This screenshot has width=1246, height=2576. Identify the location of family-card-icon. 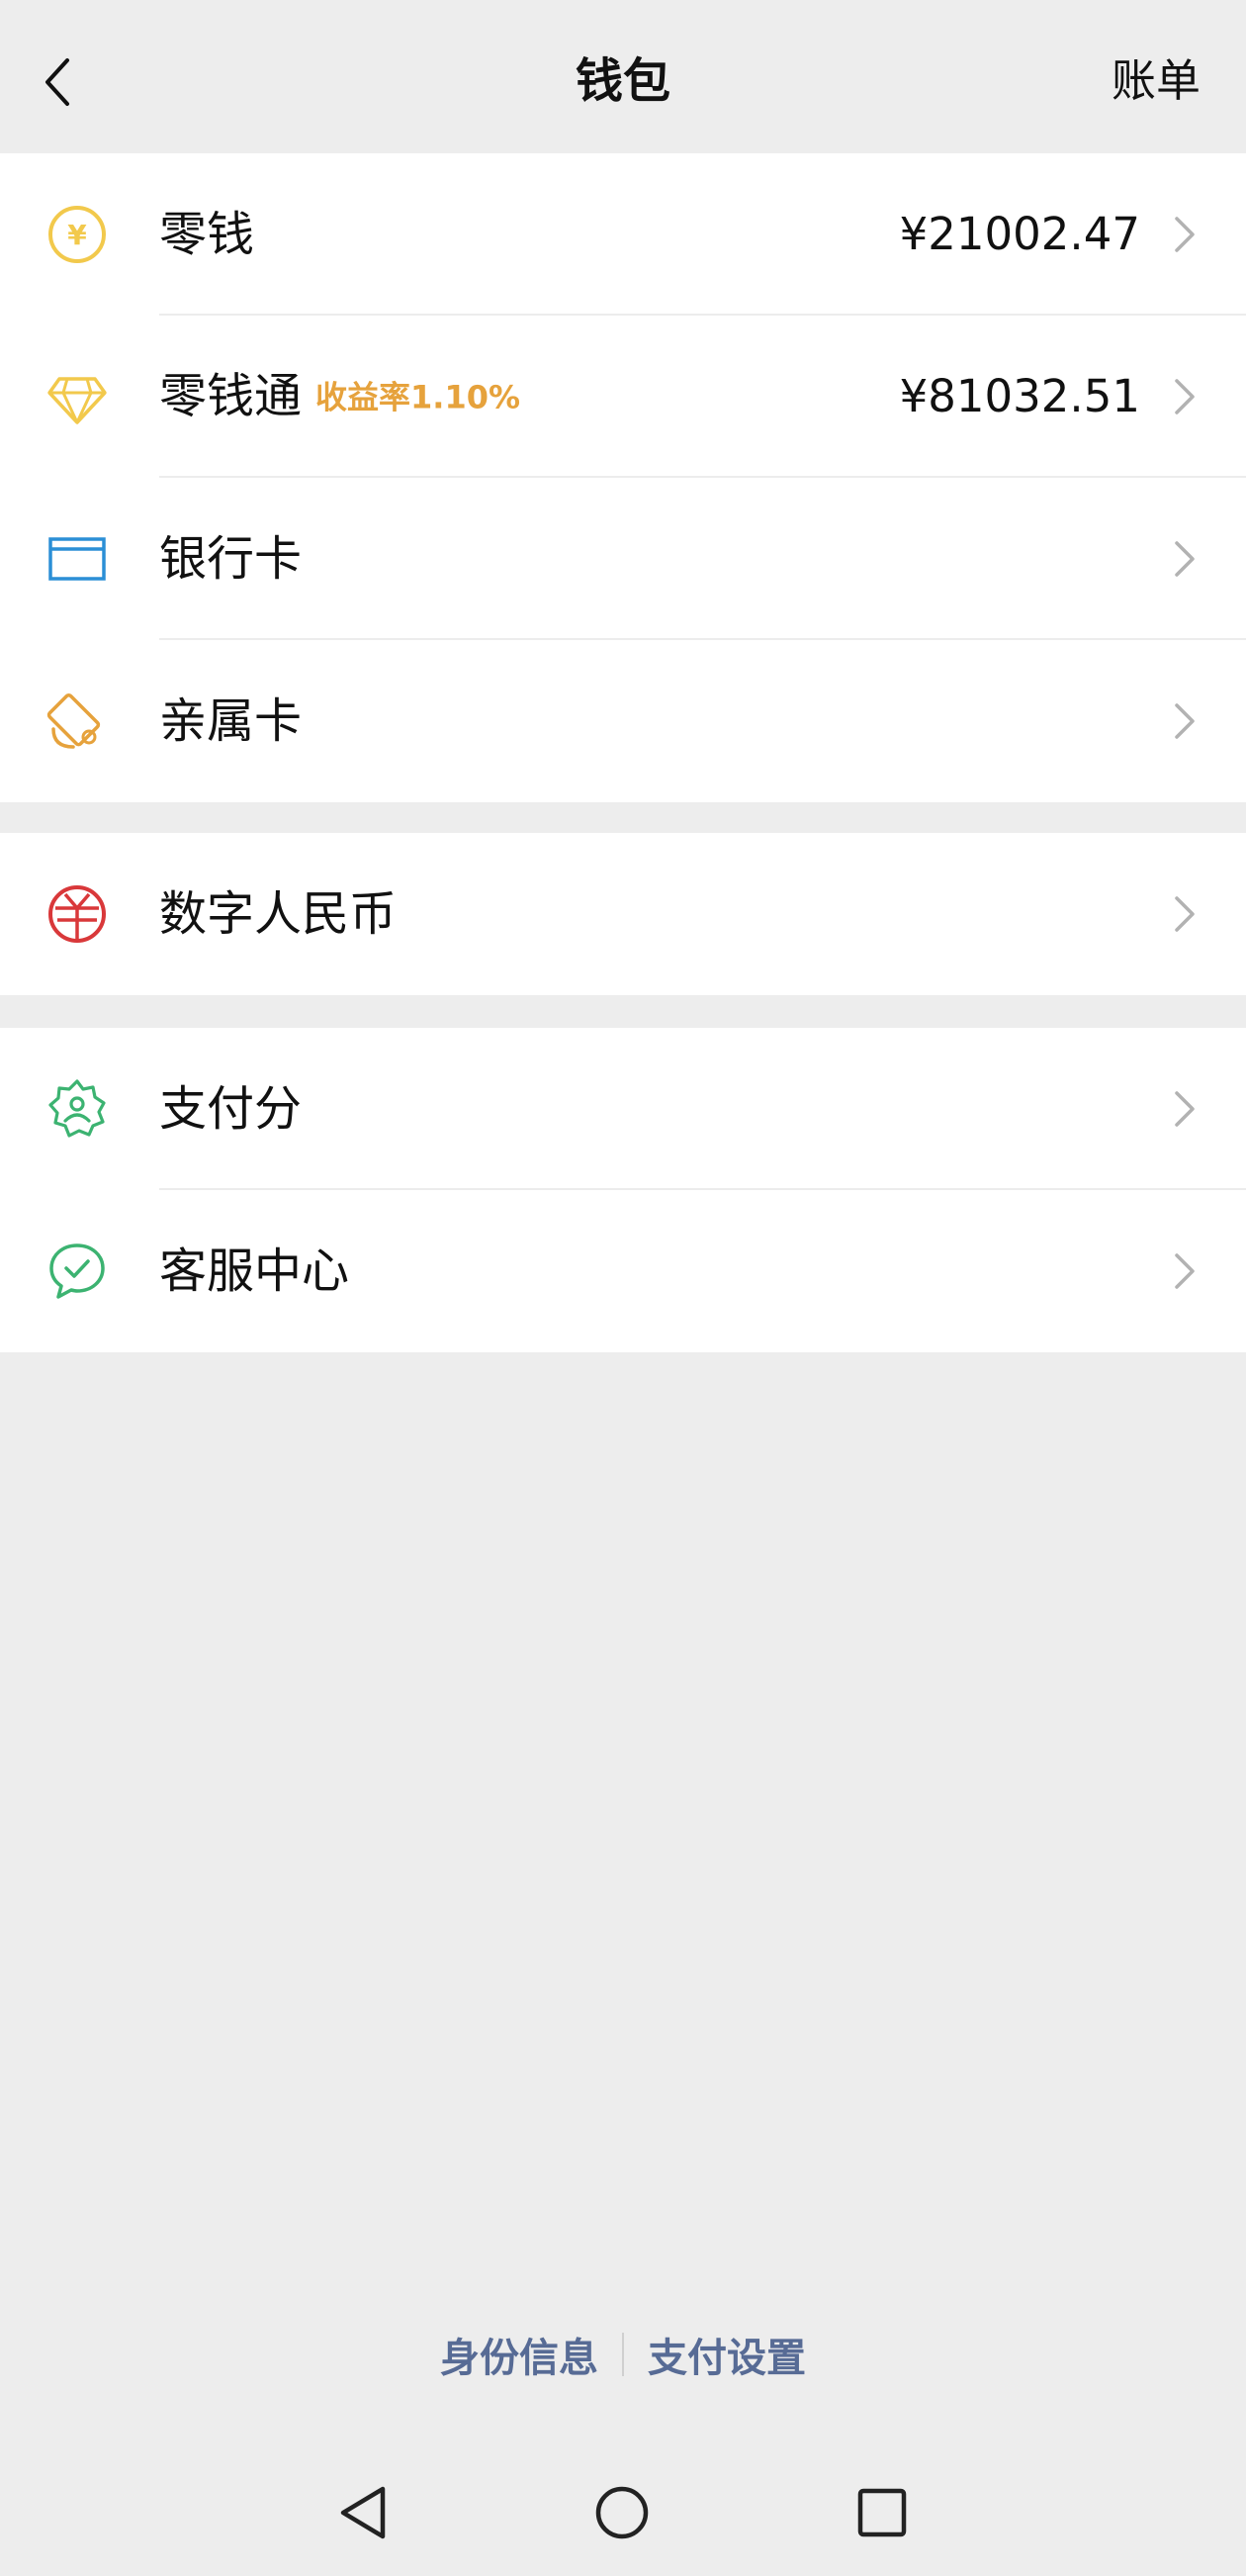
(77, 721).